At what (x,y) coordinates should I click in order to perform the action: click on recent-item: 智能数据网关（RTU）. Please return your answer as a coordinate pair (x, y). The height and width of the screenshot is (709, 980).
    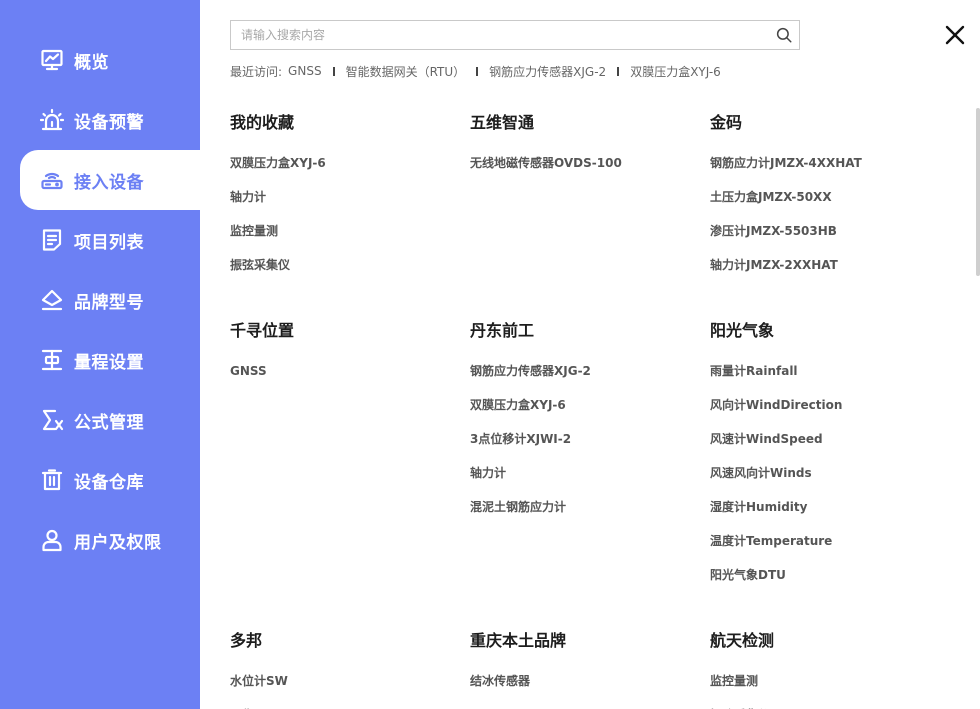
    Looking at the image, I should click on (406, 71).